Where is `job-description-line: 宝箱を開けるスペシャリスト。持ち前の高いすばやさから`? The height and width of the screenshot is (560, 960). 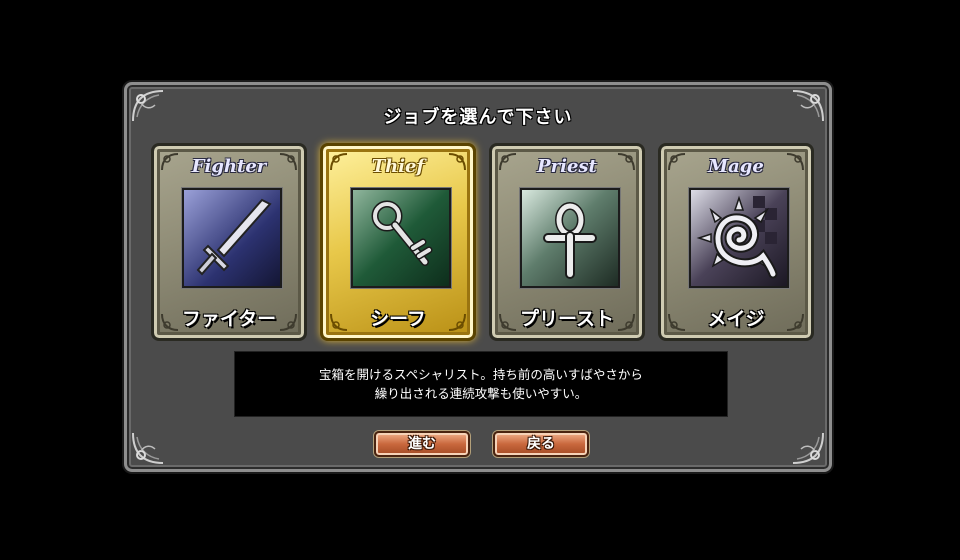 job-description-line: 宝箱を開けるスペシャリスト。持ち前の高いすばやさから is located at coordinates (481, 374).